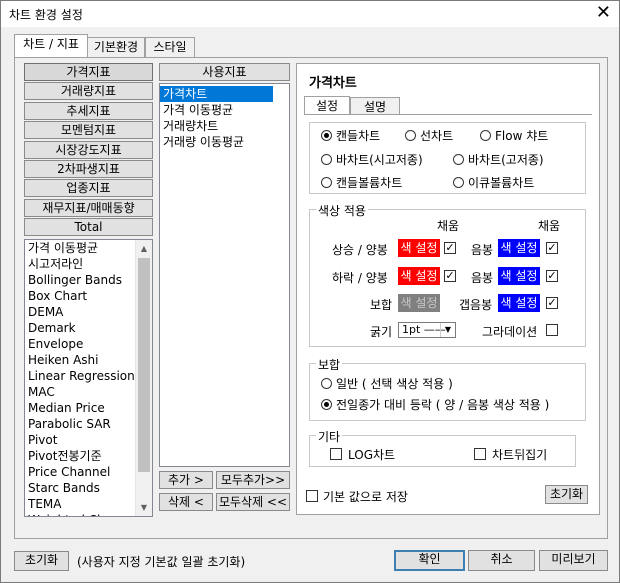 The height and width of the screenshot is (583, 620). Describe the element at coordinates (88, 149) in the screenshot. I see `category-button: 시장강도지표` at that location.